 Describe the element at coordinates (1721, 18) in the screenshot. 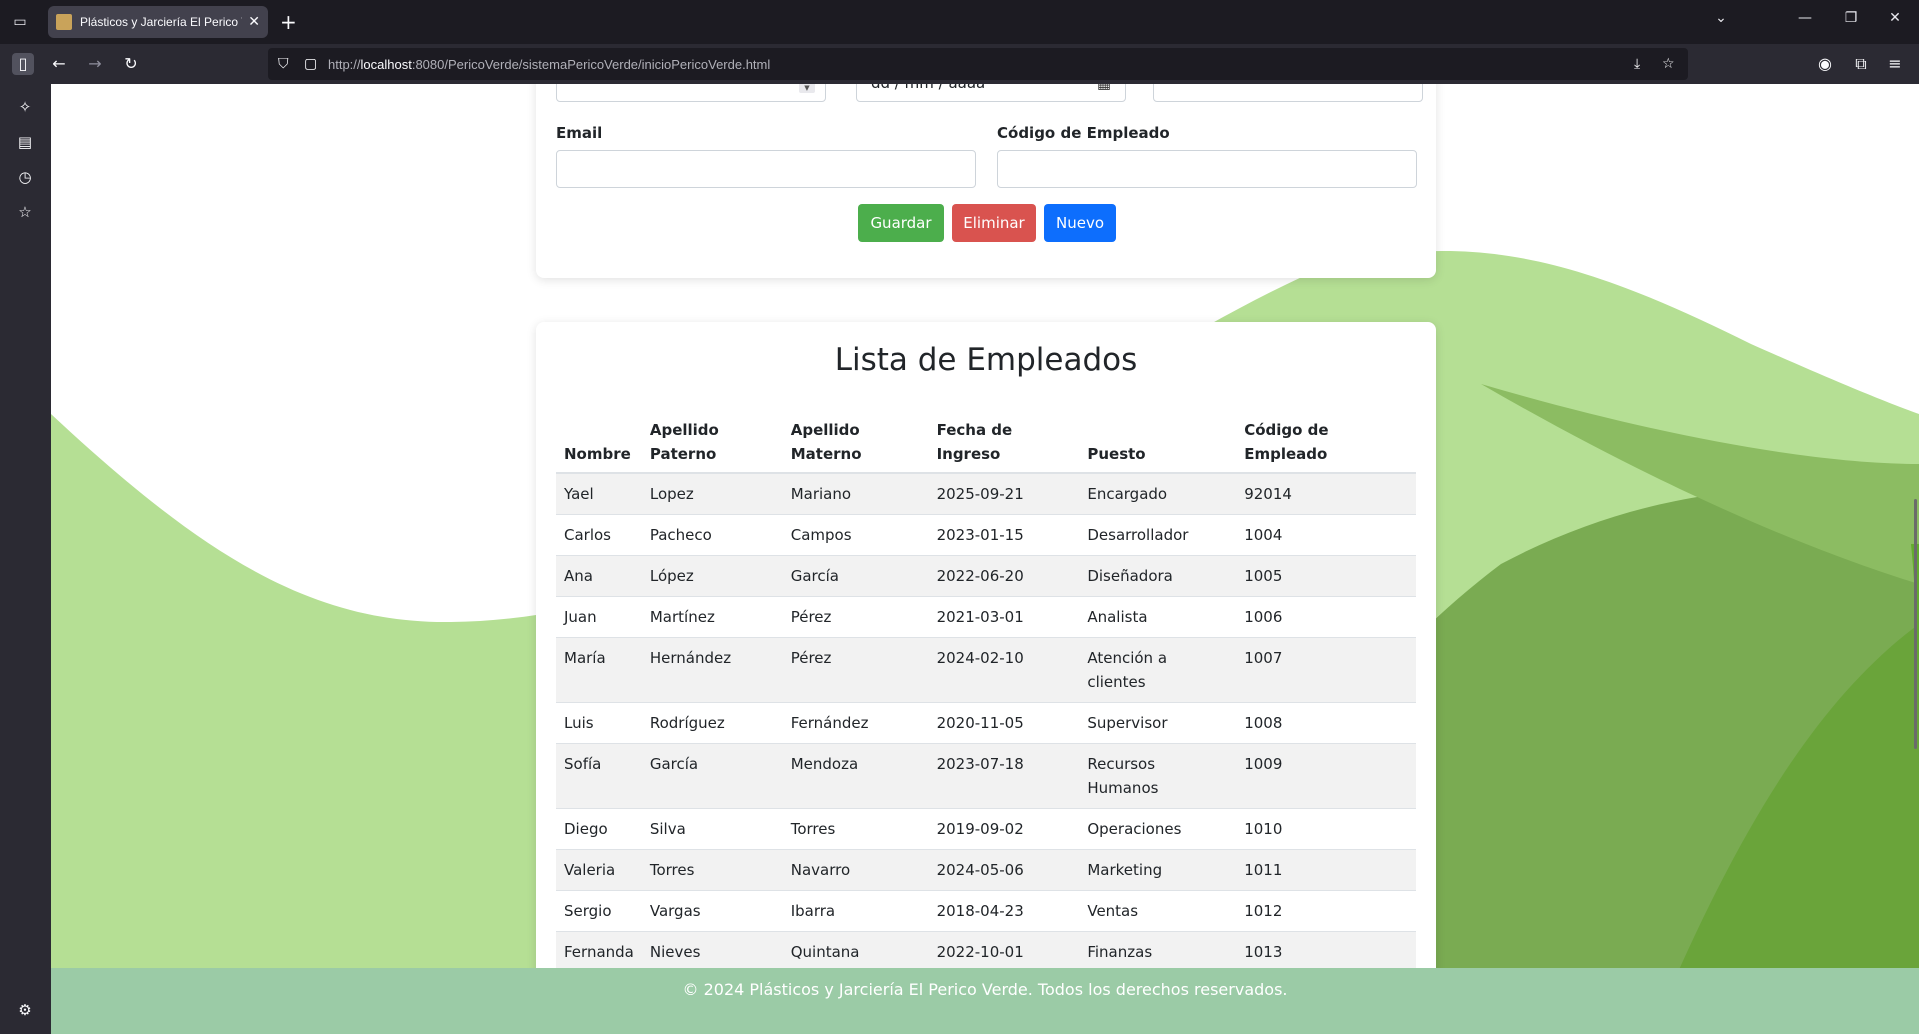

I see `list-all-tabs-icon: ⌄` at that location.